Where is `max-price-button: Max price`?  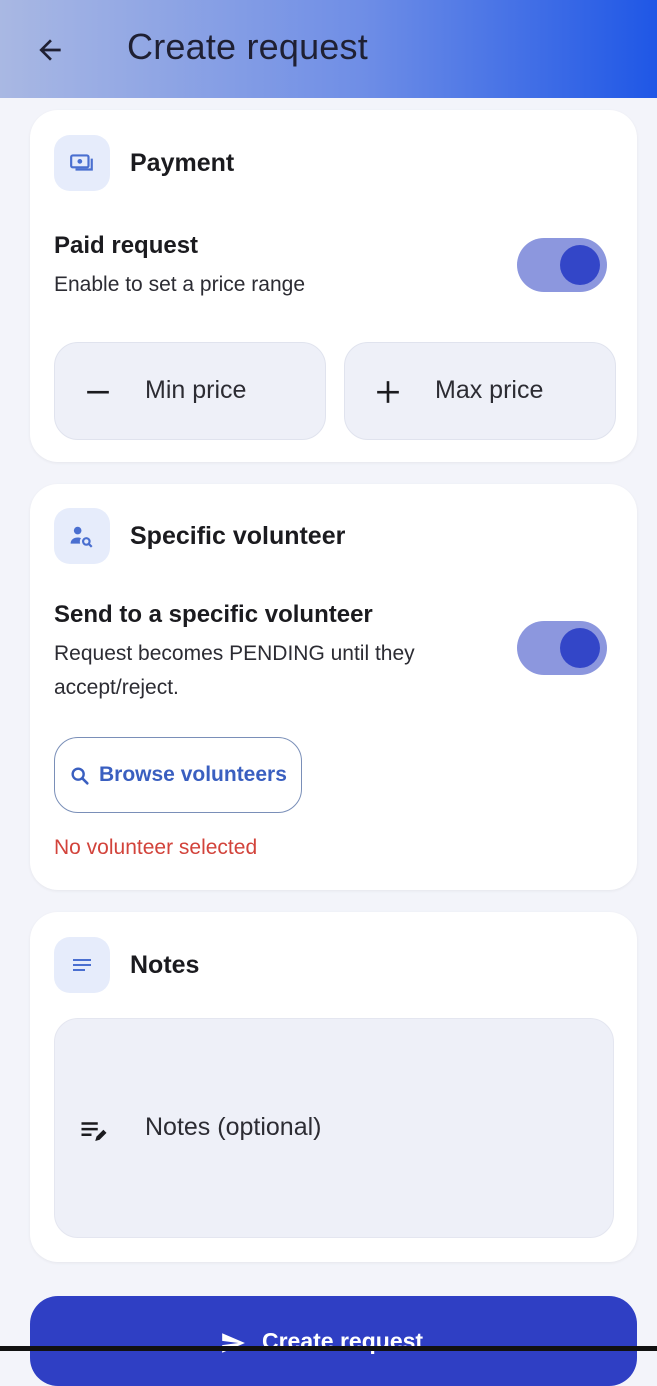
max-price-button: Max price is located at coordinates (480, 391).